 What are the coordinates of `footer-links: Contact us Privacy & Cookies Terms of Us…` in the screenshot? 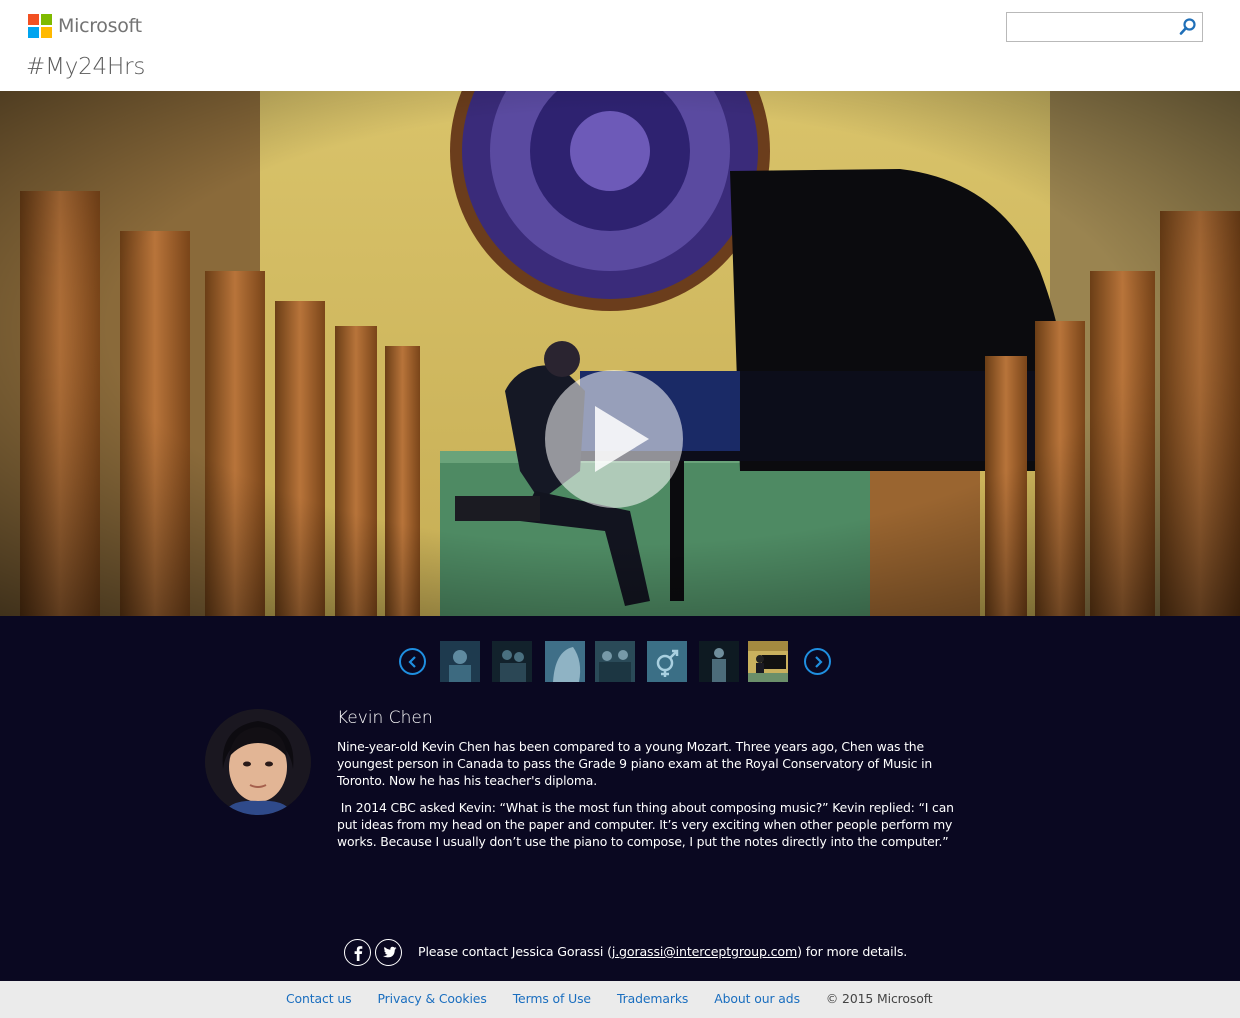 It's located at (609, 998).